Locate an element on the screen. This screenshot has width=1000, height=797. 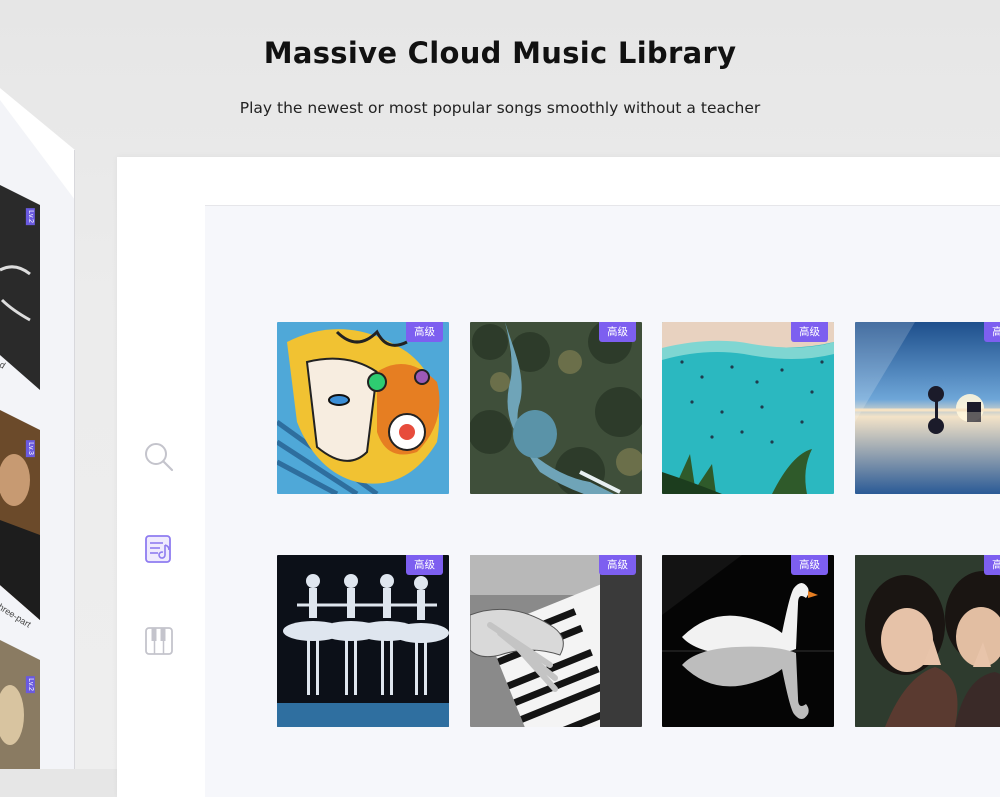
ballet-dancers-art is located at coordinates (363, 641).